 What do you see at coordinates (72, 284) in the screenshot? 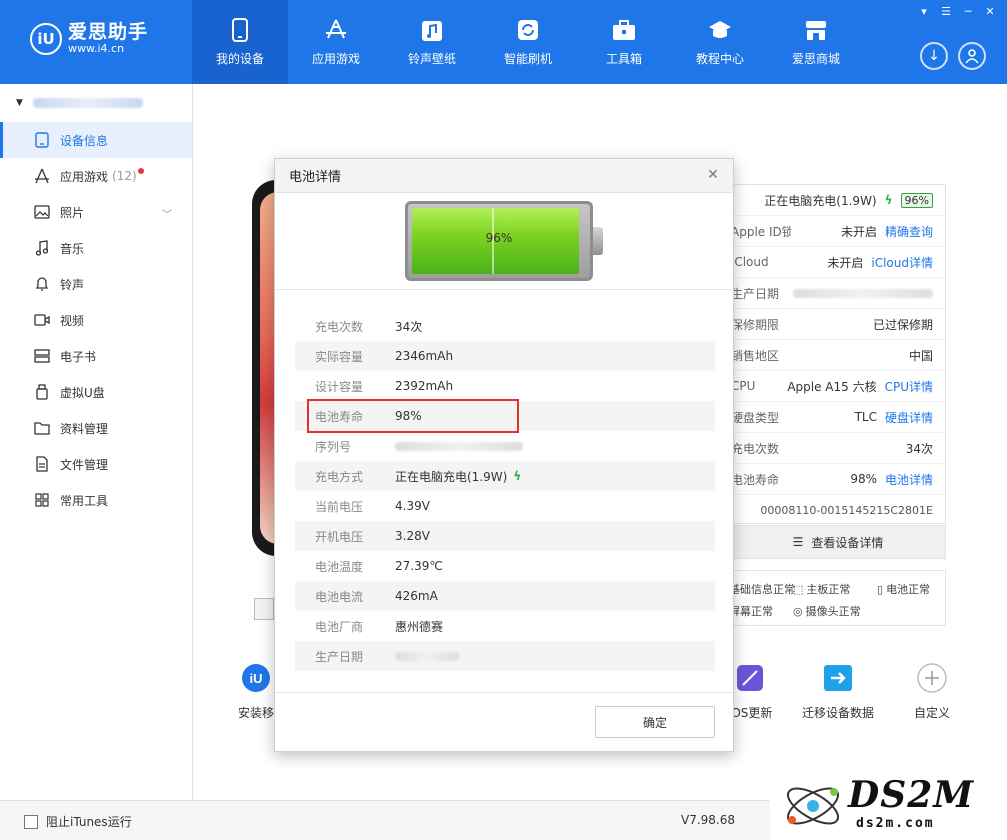
I see `sidebar-item-label: 铃声` at bounding box center [72, 284].